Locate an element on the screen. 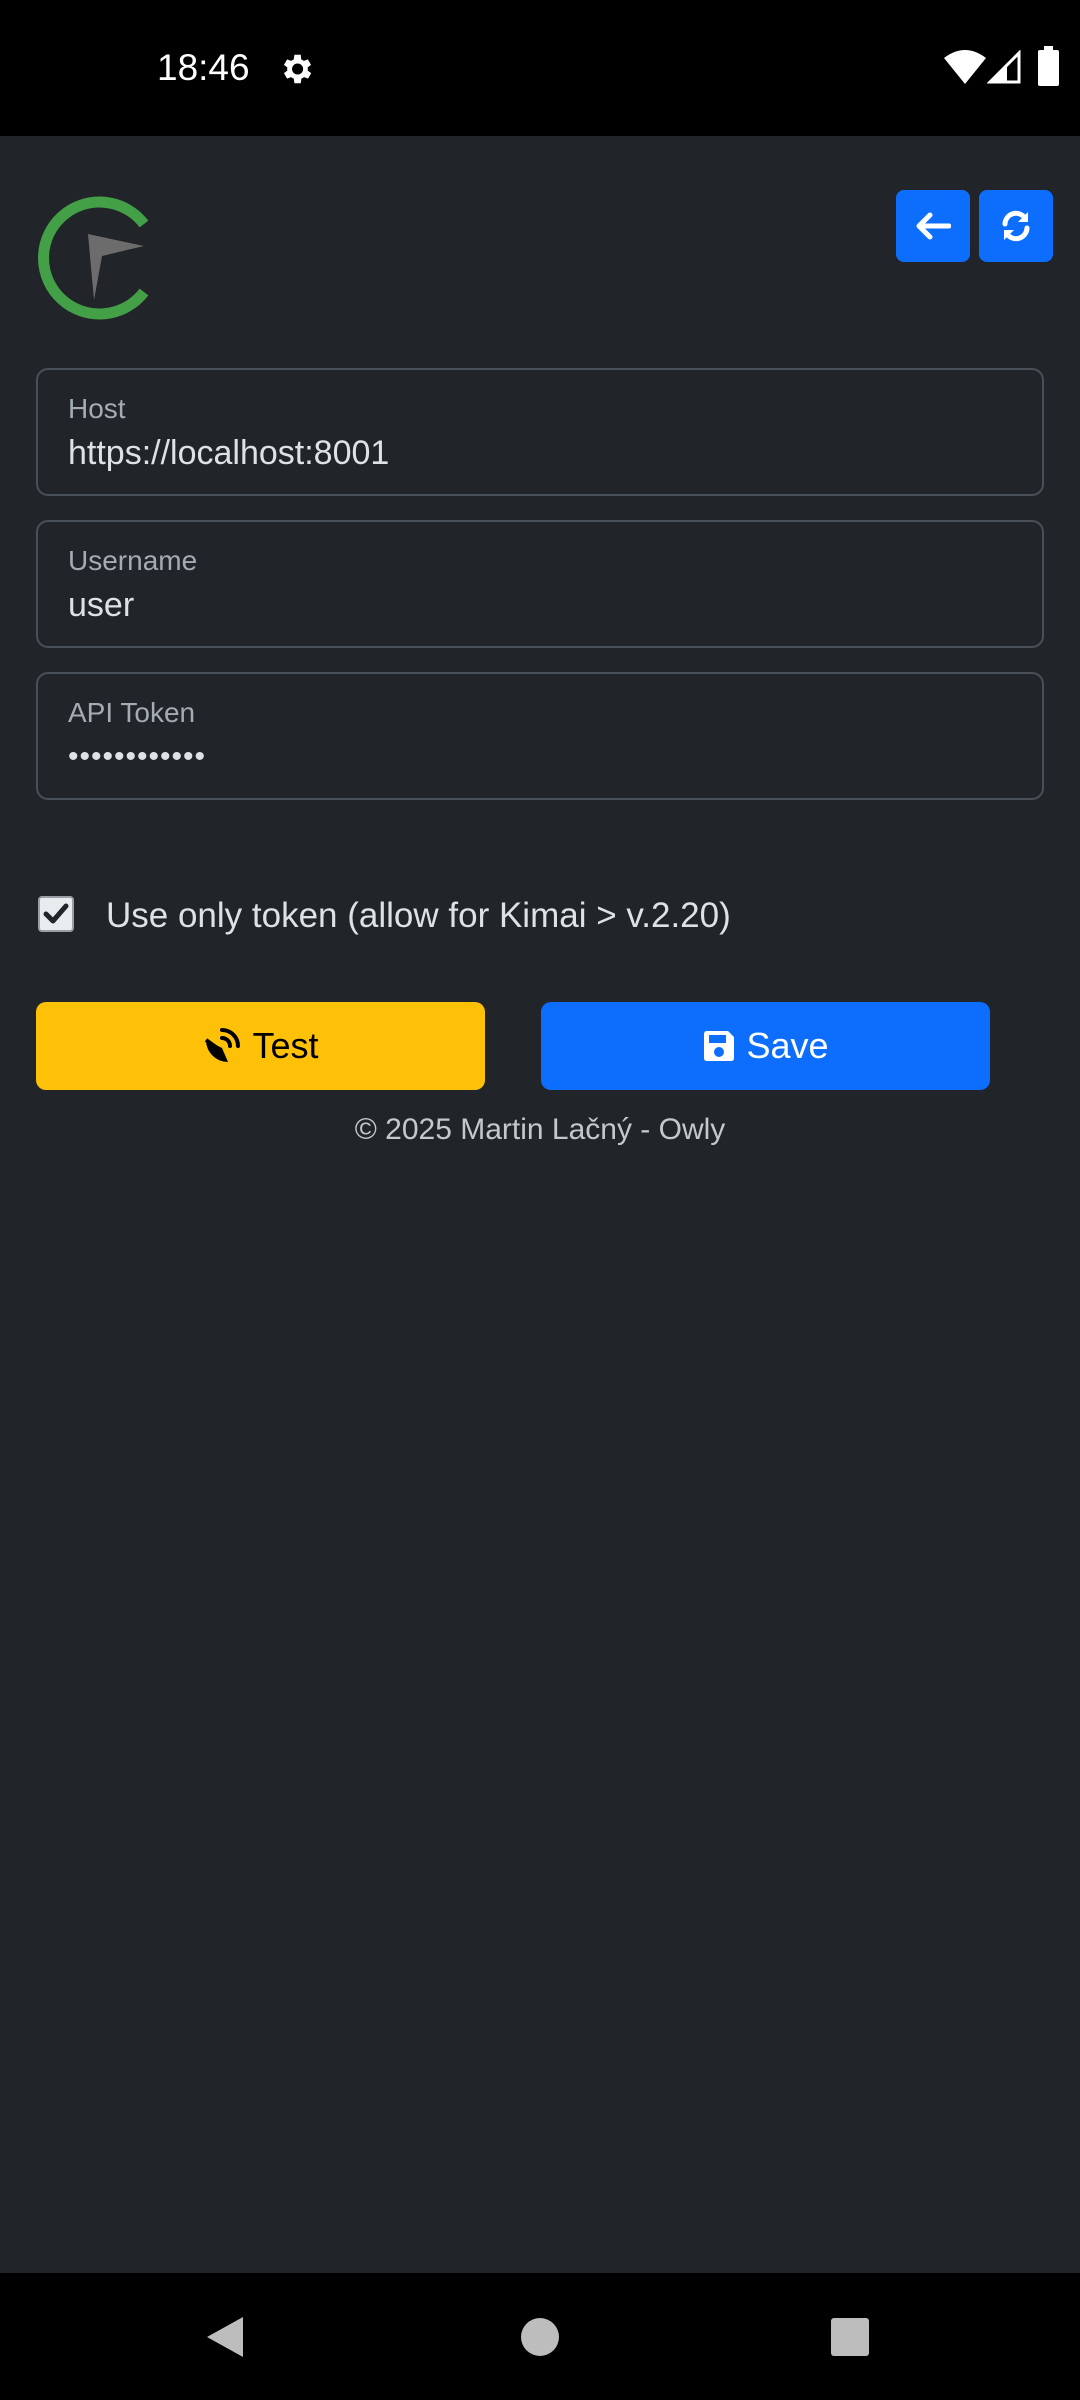  floppy-disk-icon is located at coordinates (719, 1046).